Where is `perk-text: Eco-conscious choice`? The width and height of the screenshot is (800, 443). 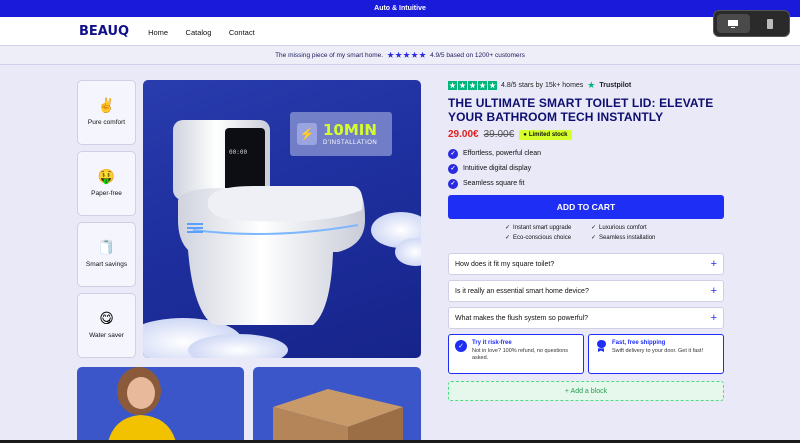
perk-text: Eco-conscious choice is located at coordinates (542, 237).